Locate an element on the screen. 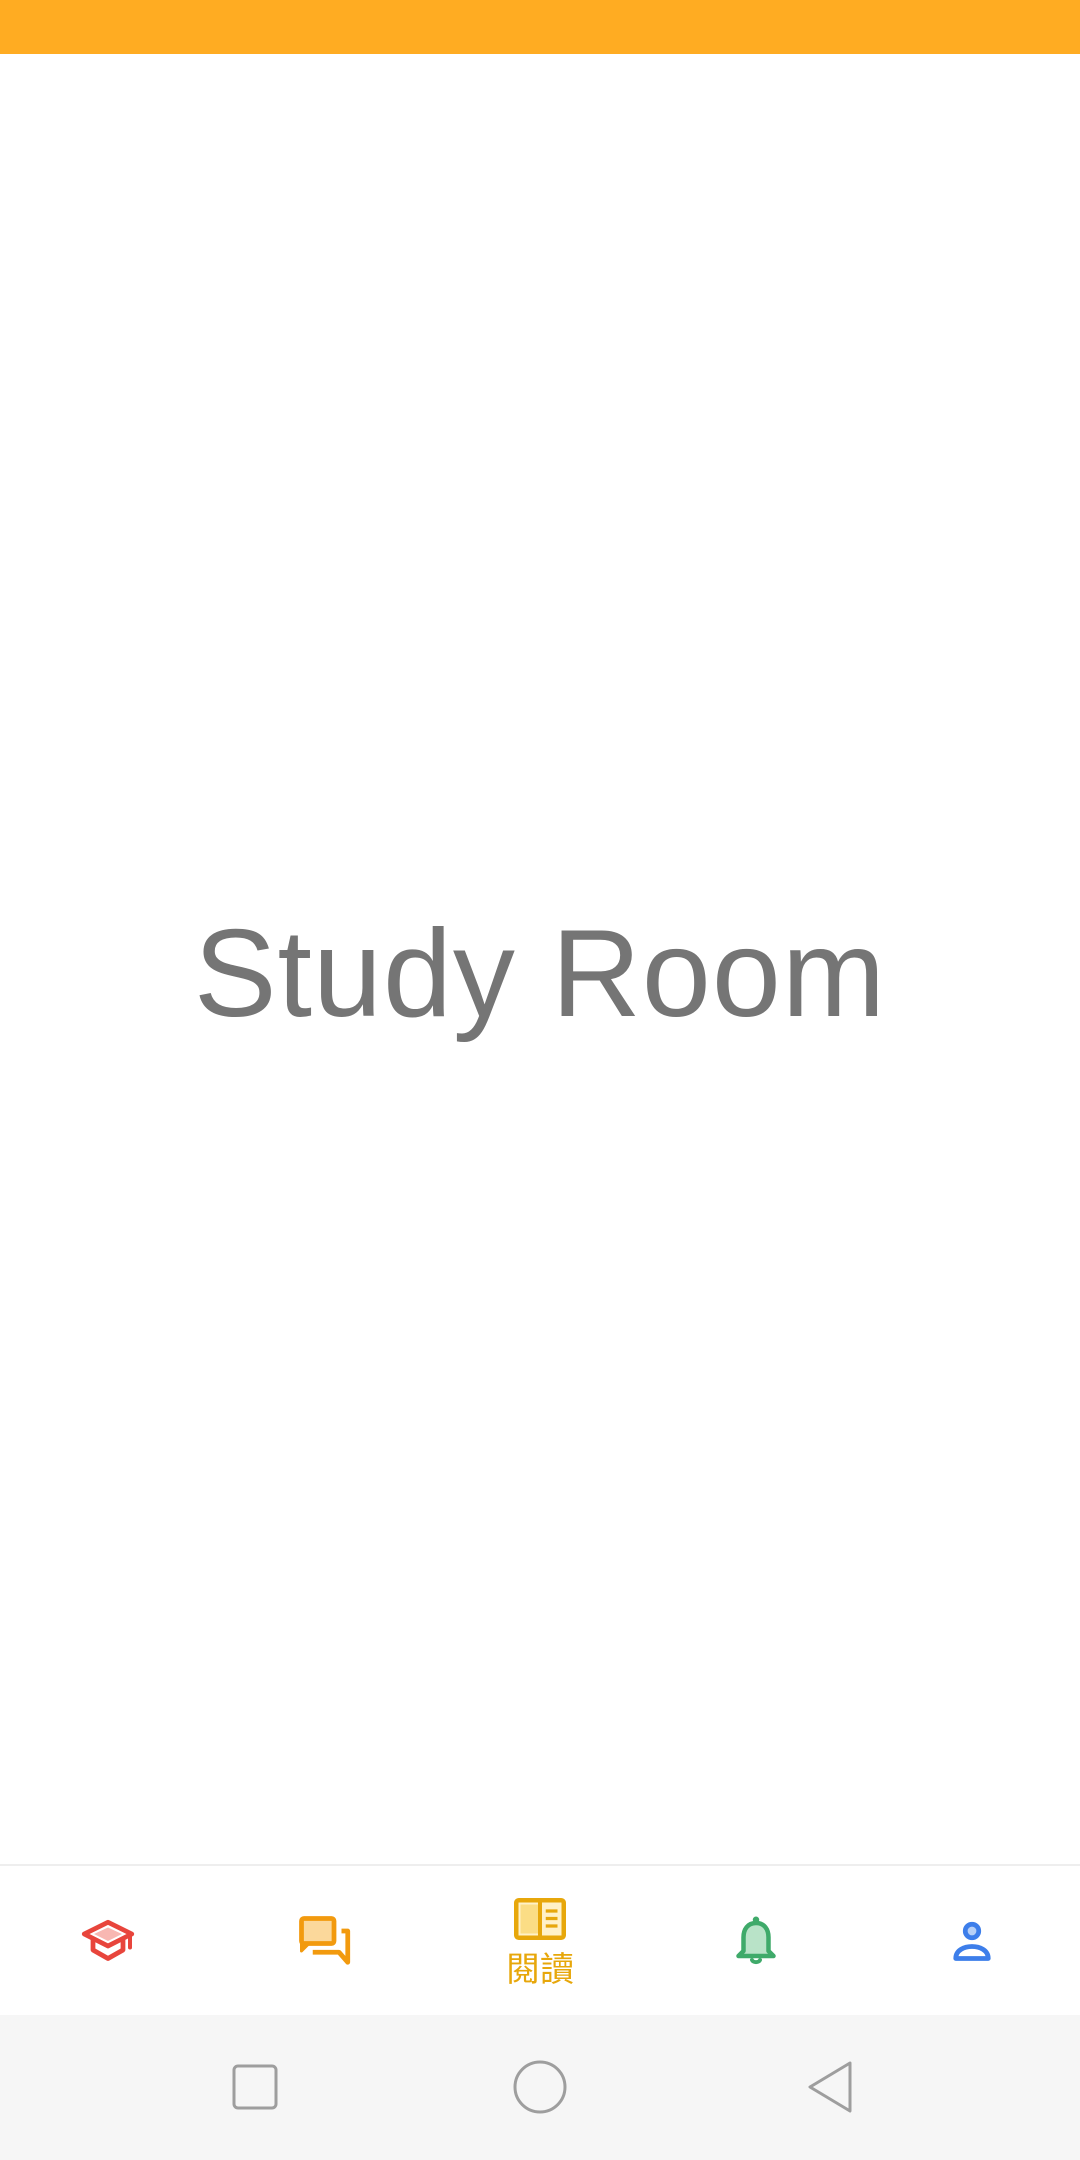  system-navigation-bar is located at coordinates (540, 2087).